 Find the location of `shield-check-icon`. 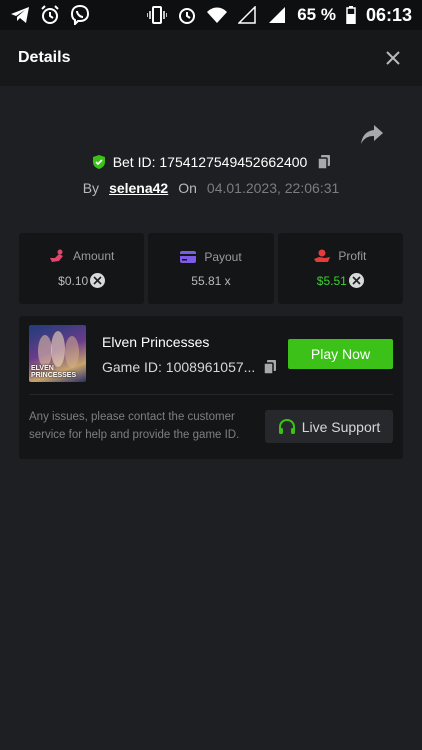

shield-check-icon is located at coordinates (98, 162).